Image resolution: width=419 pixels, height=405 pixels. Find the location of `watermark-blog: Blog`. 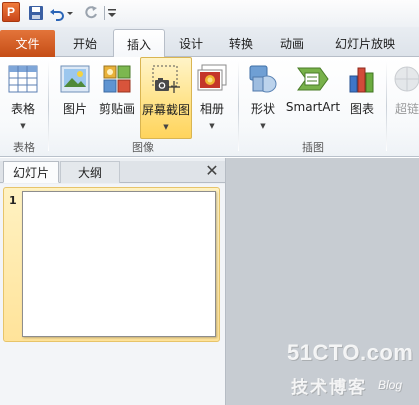

watermark-blog: Blog is located at coordinates (390, 385).